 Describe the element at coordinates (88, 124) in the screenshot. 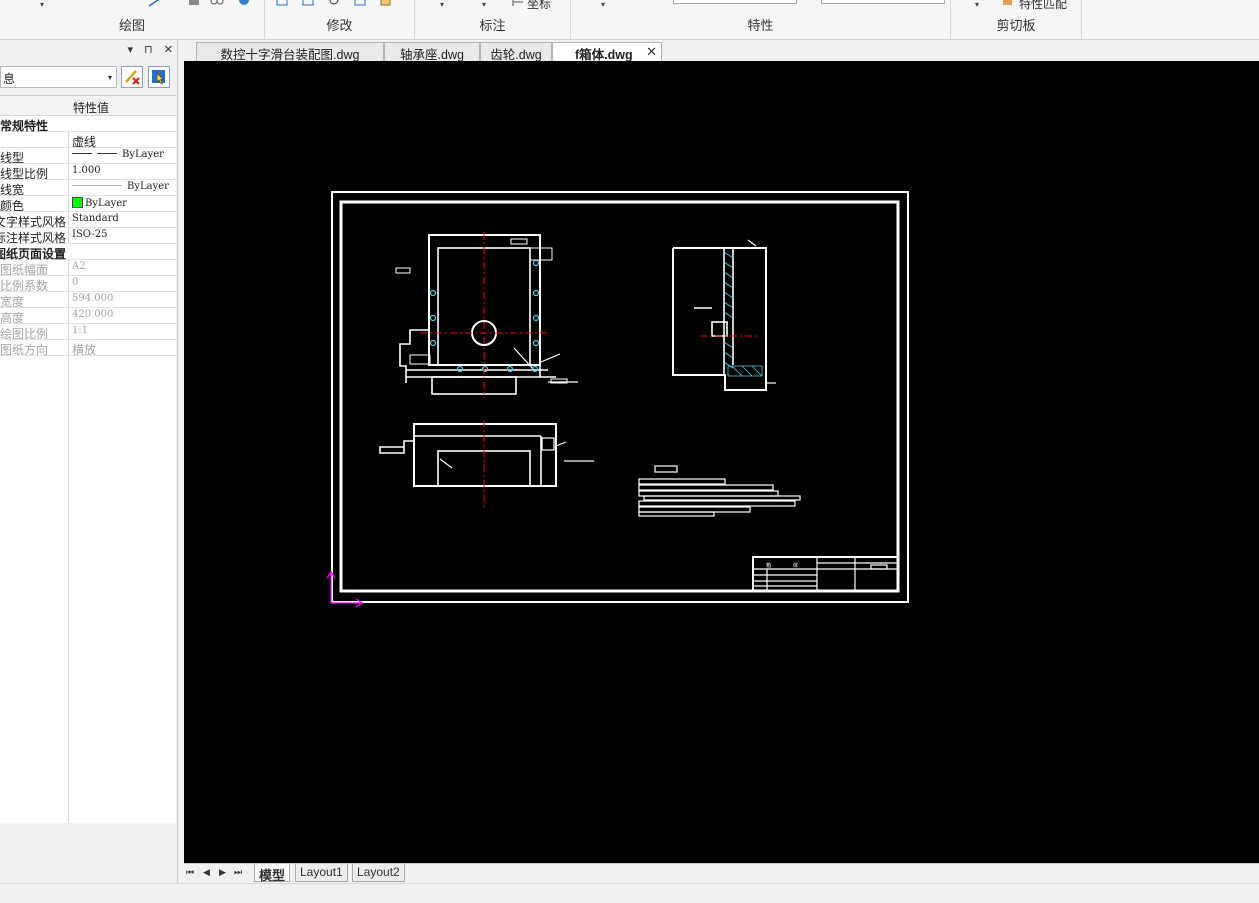

I see `property-section: 常规特性` at that location.